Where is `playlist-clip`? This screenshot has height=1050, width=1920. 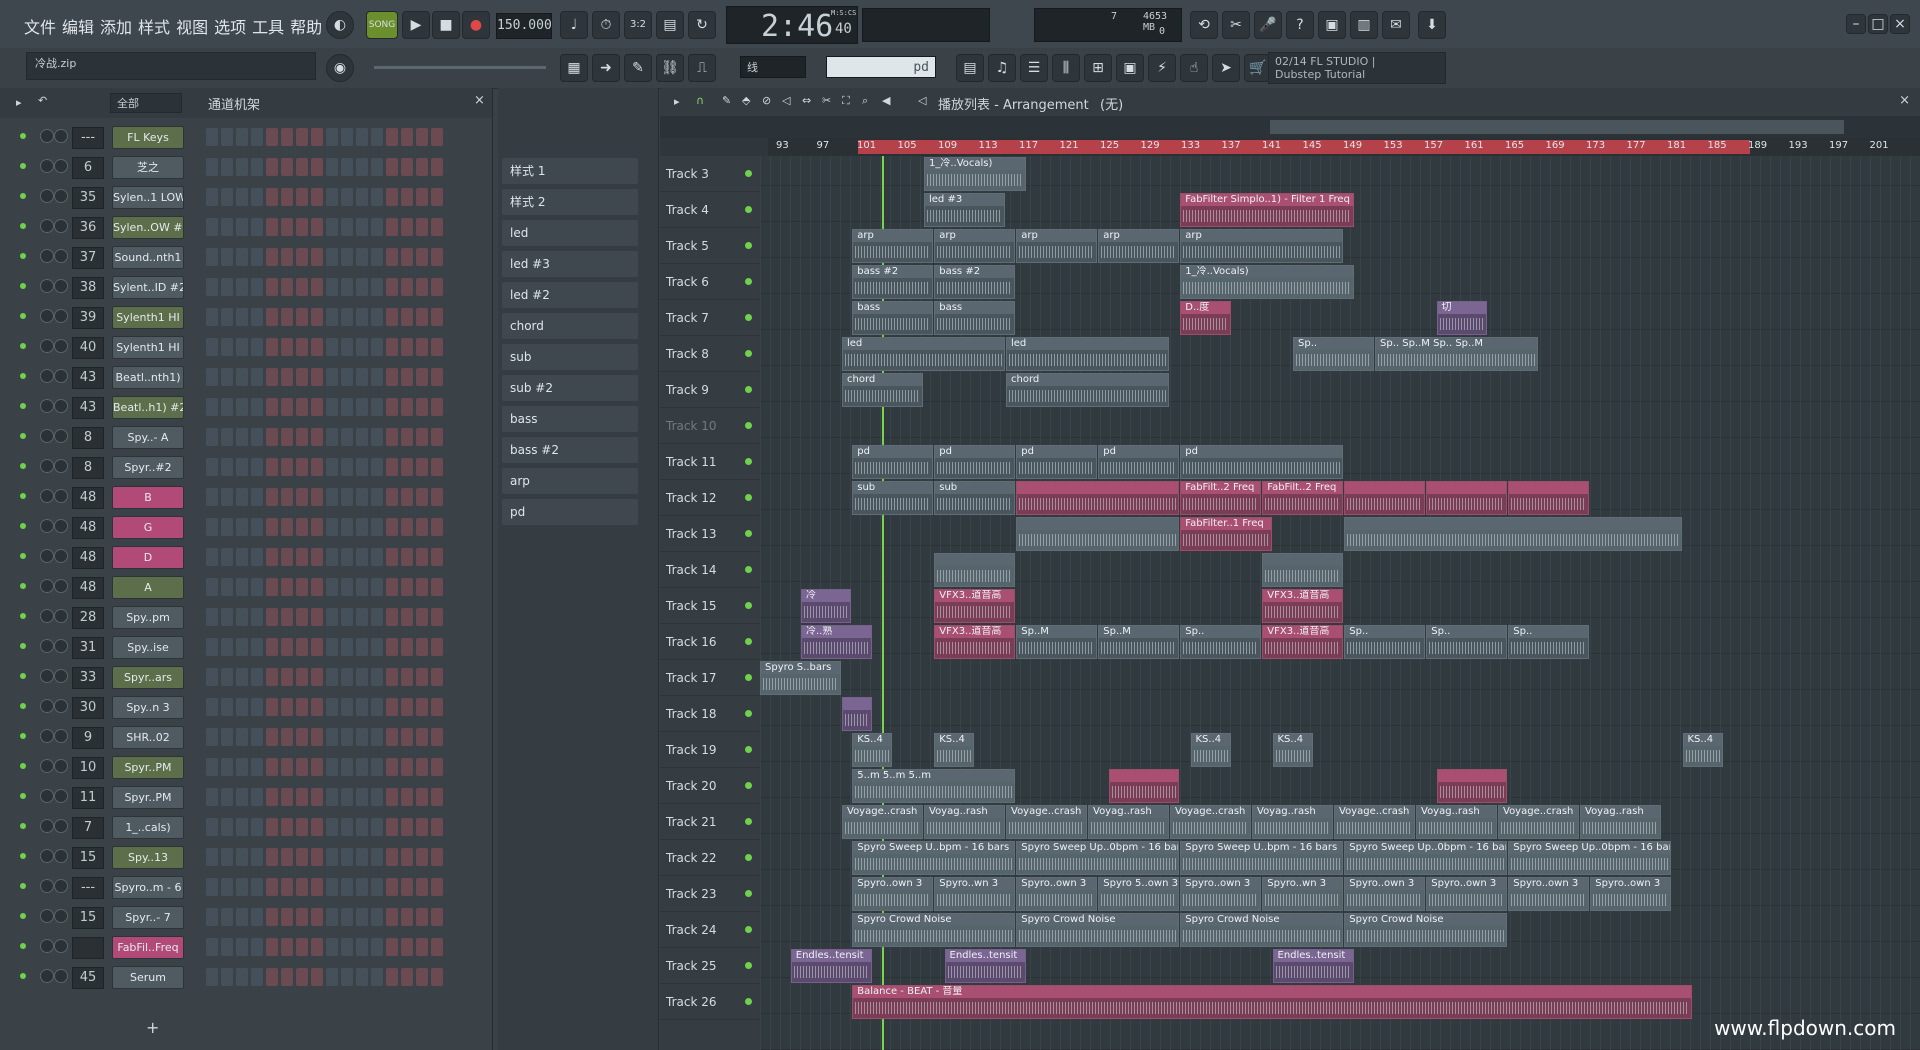
playlist-clip is located at coordinates (1472, 786).